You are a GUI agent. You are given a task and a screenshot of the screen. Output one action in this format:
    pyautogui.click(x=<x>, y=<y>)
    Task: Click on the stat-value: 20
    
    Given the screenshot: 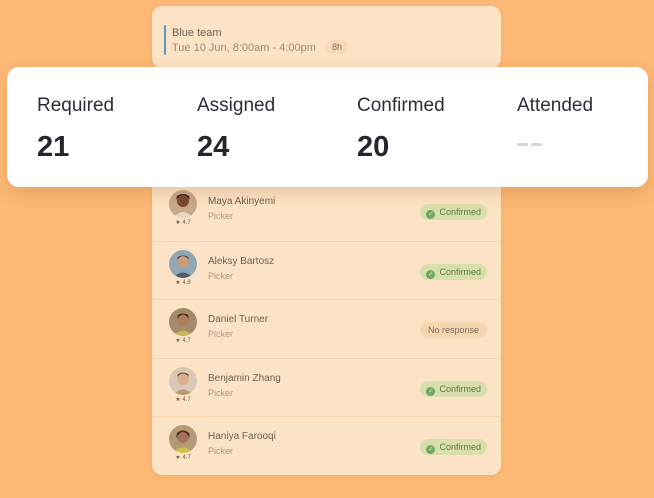 What is the action you would take?
    pyautogui.click(x=373, y=147)
    